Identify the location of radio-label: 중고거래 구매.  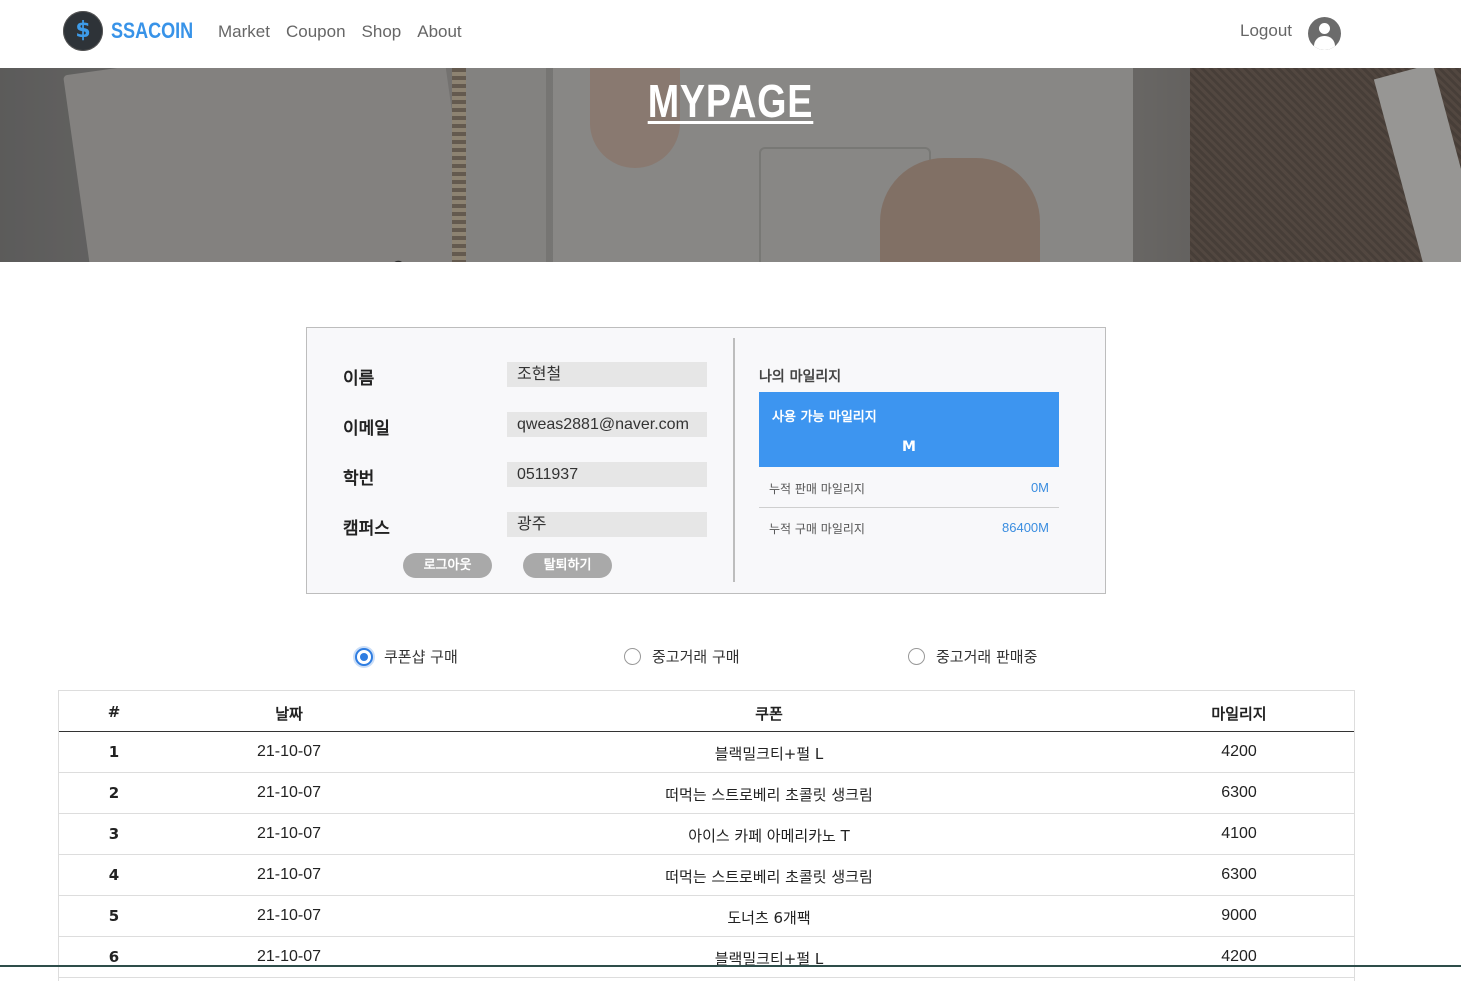
(696, 657).